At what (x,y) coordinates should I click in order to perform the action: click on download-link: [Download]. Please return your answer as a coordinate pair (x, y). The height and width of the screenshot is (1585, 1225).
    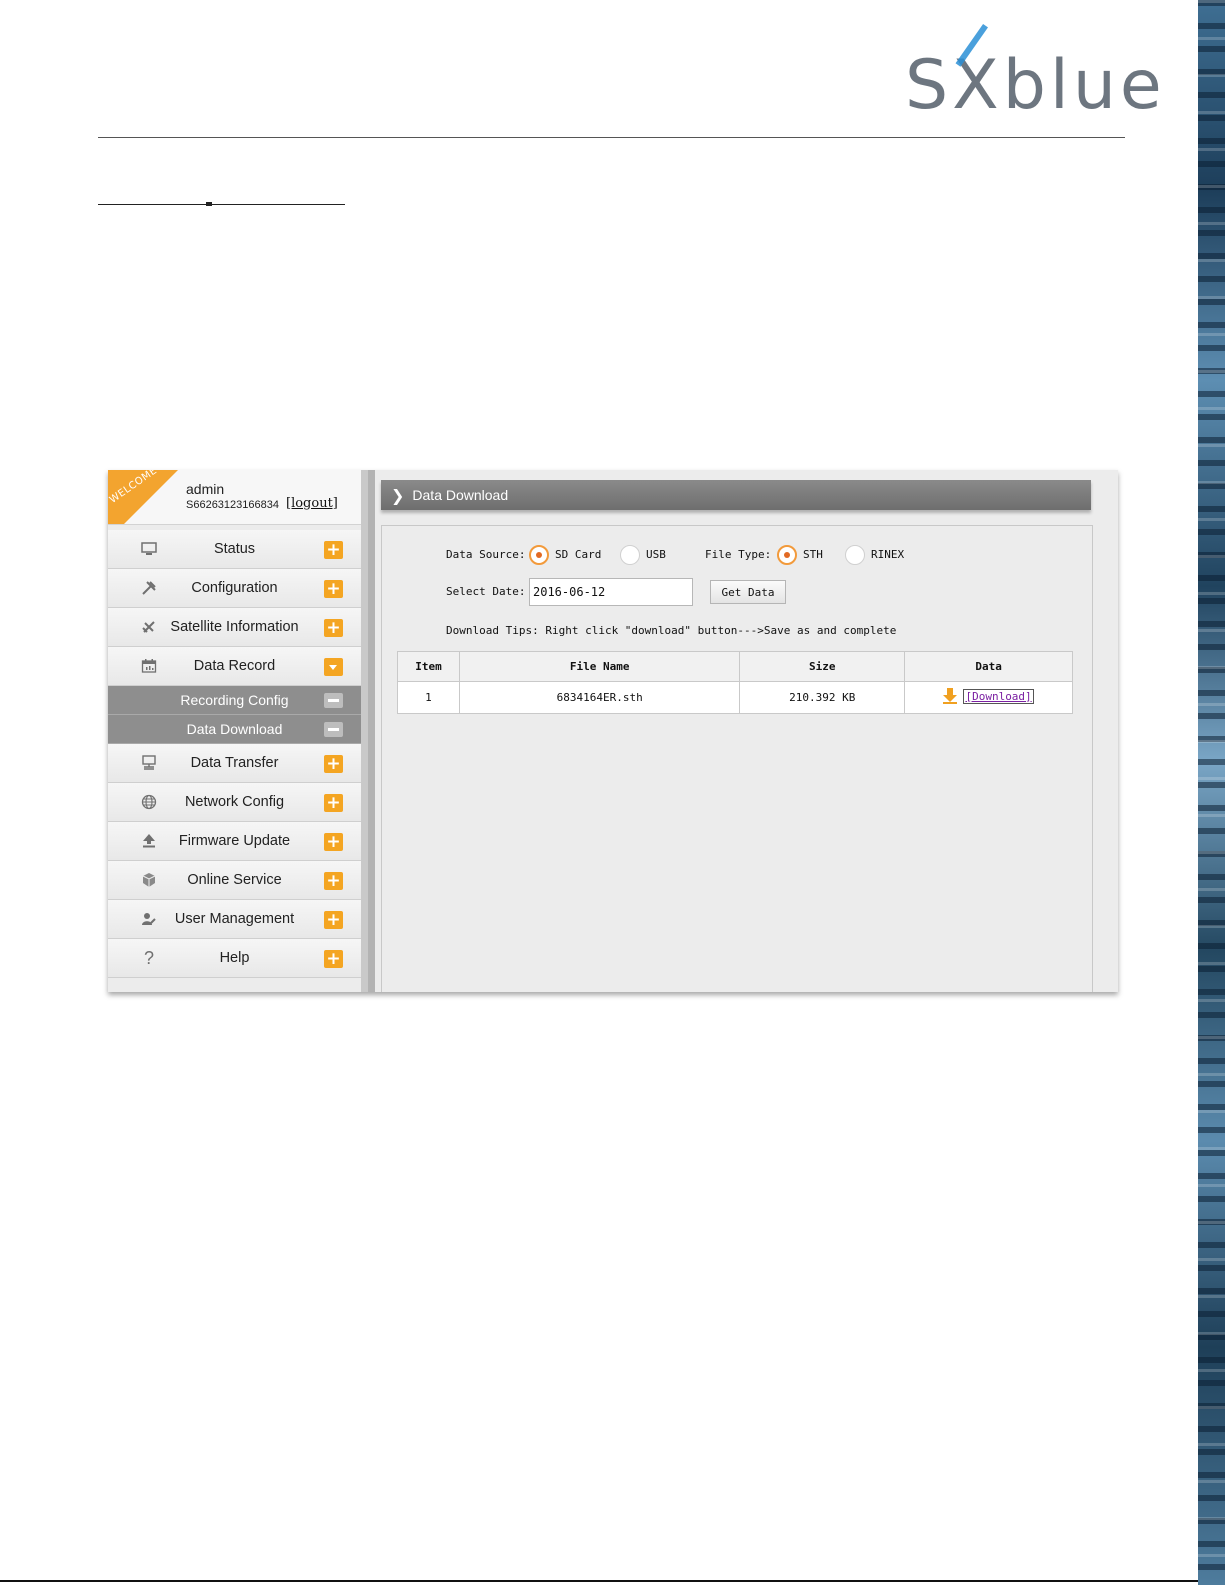
    Looking at the image, I should click on (998, 696).